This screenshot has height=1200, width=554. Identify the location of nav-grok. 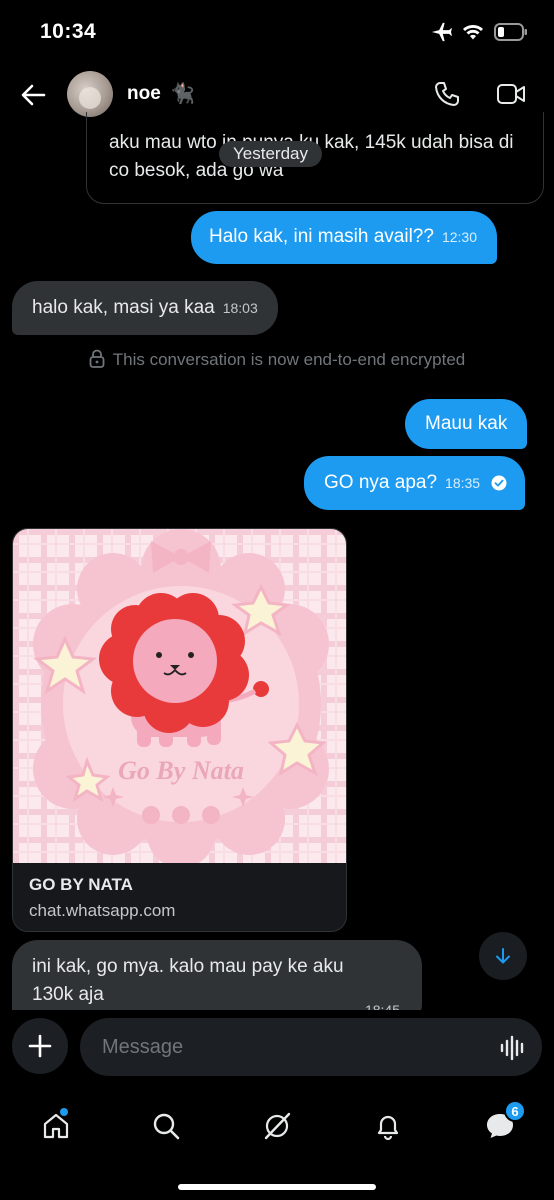
(277, 1126).